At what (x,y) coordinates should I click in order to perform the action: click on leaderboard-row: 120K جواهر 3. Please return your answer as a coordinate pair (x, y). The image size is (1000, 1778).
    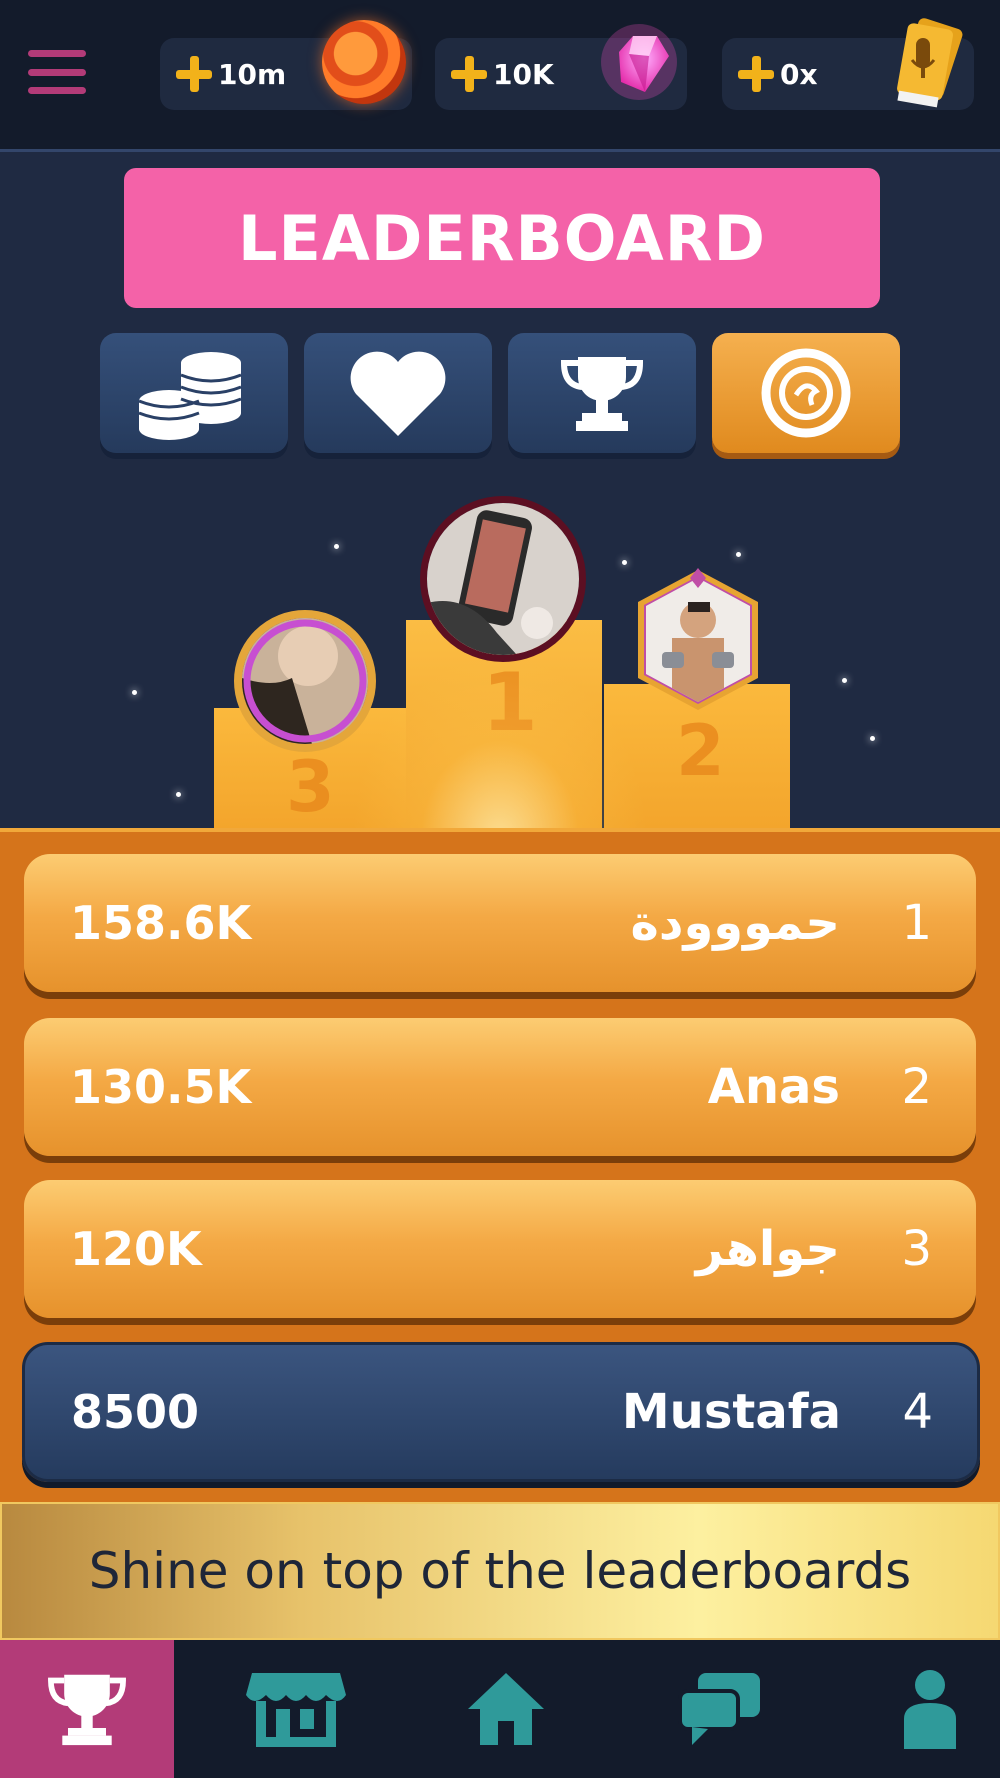
    Looking at the image, I should click on (500, 1249).